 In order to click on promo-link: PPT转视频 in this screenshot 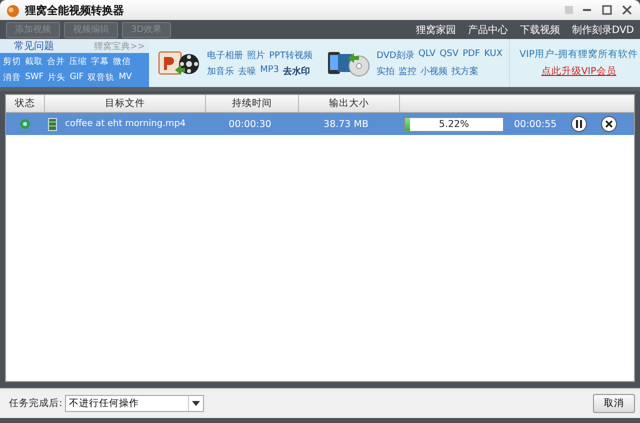, I will do `click(290, 55)`.